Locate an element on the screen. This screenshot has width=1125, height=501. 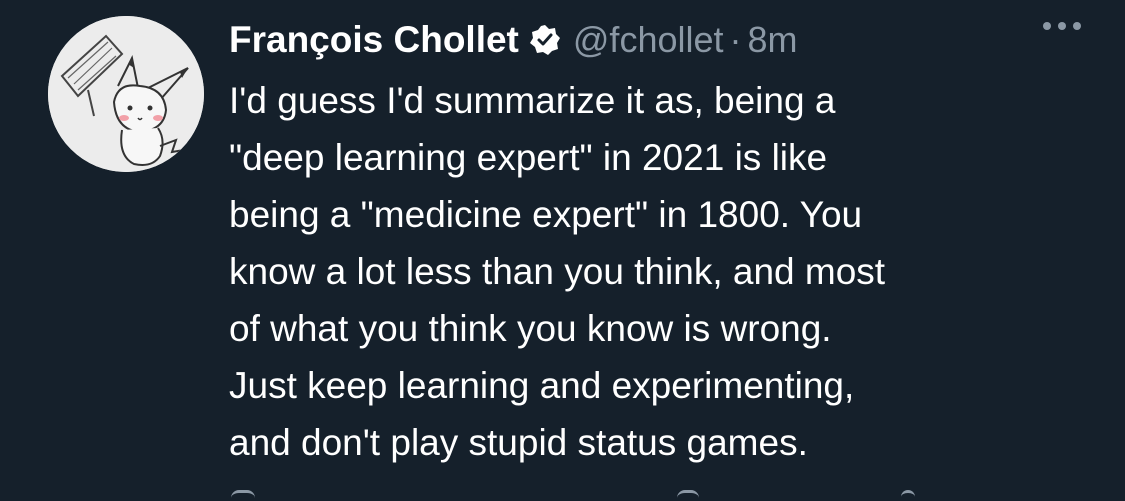
tweet-text-line: I'd guess I'd summarize it as, being a is located at coordinates (532, 100).